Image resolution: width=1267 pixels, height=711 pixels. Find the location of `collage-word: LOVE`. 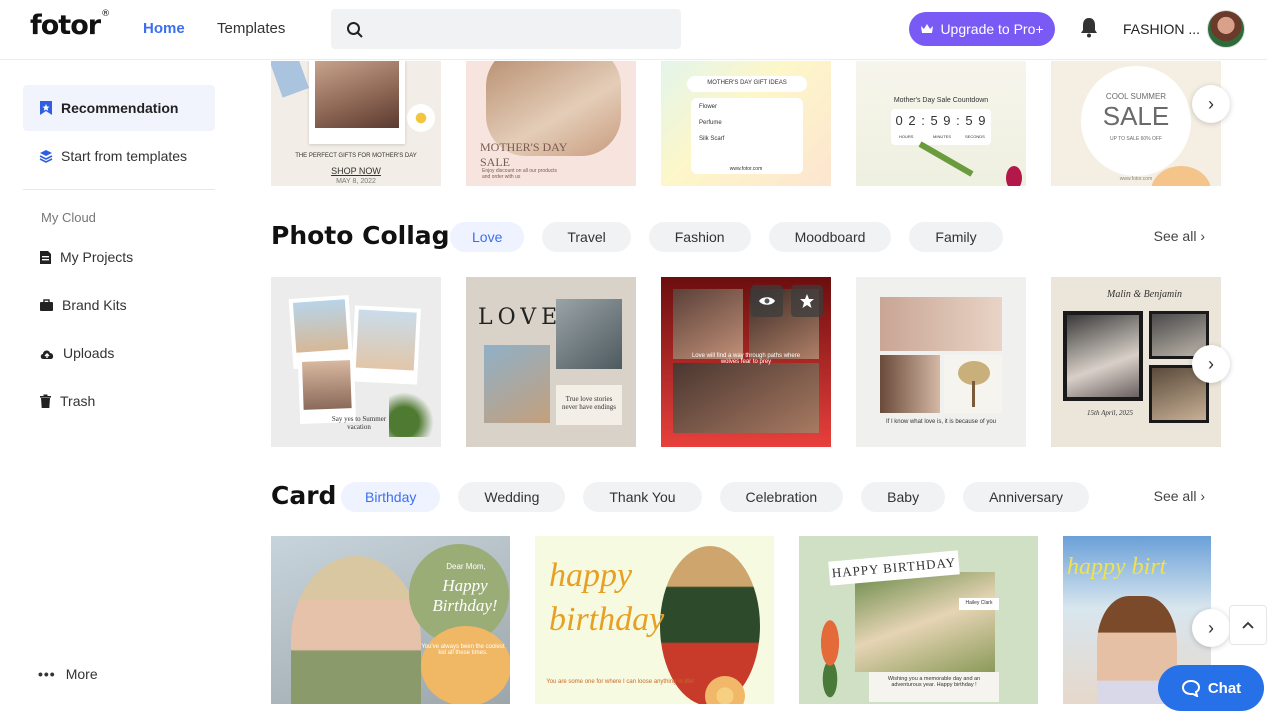

collage-word: LOVE is located at coordinates (520, 317).